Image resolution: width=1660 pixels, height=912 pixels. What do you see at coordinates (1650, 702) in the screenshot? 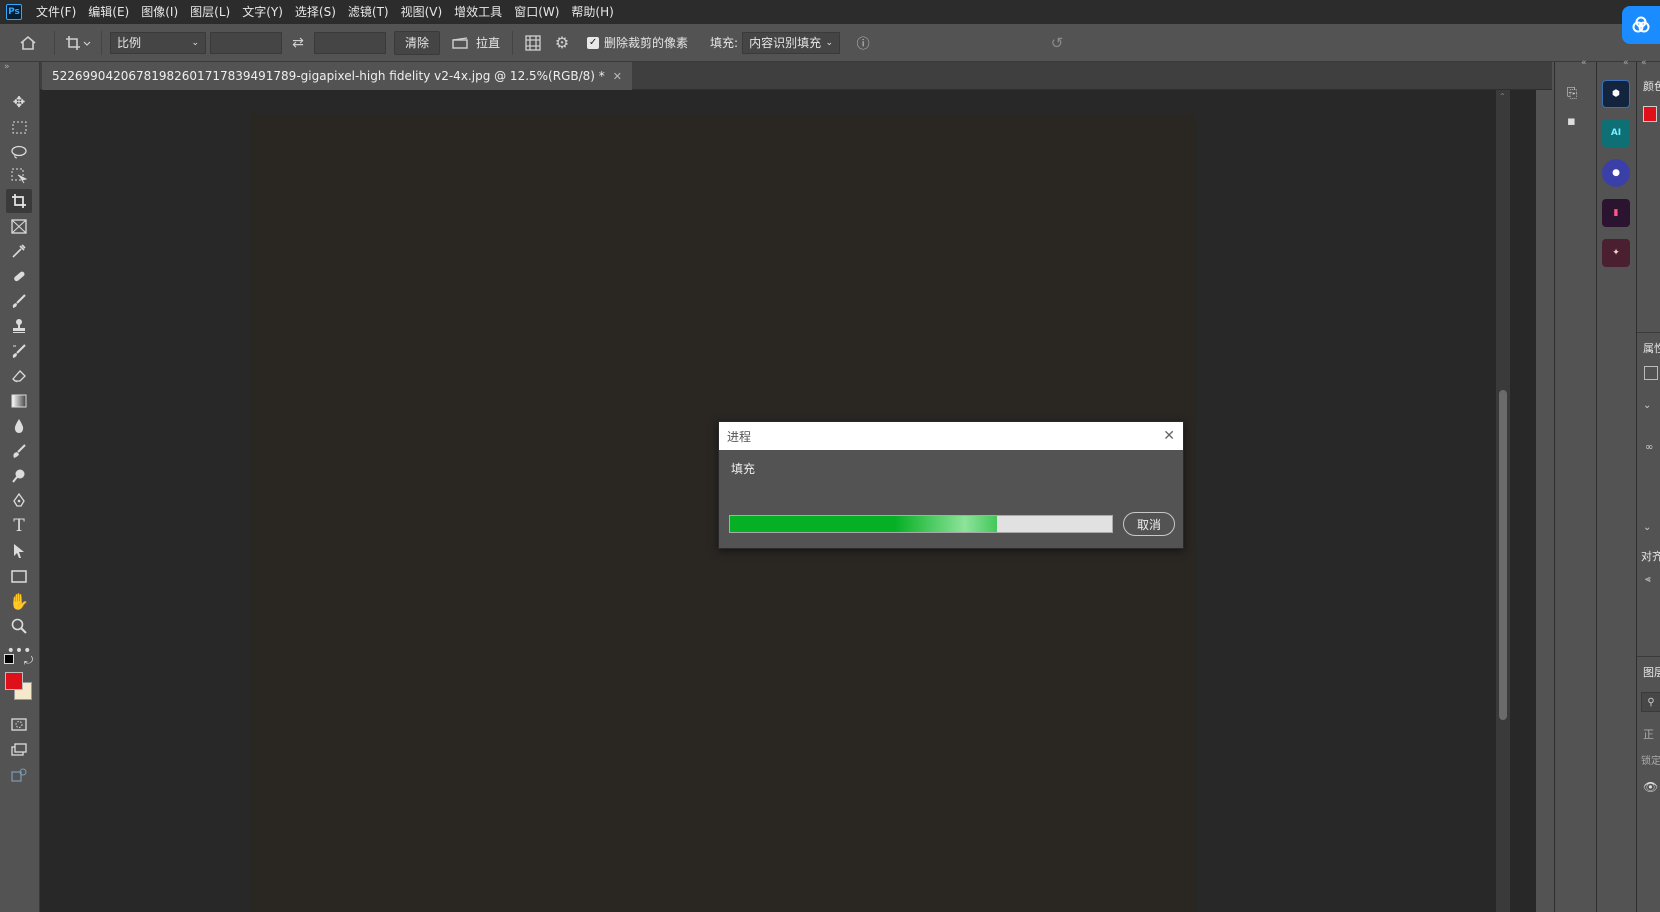
I see `search-icon: ⚲` at bounding box center [1650, 702].